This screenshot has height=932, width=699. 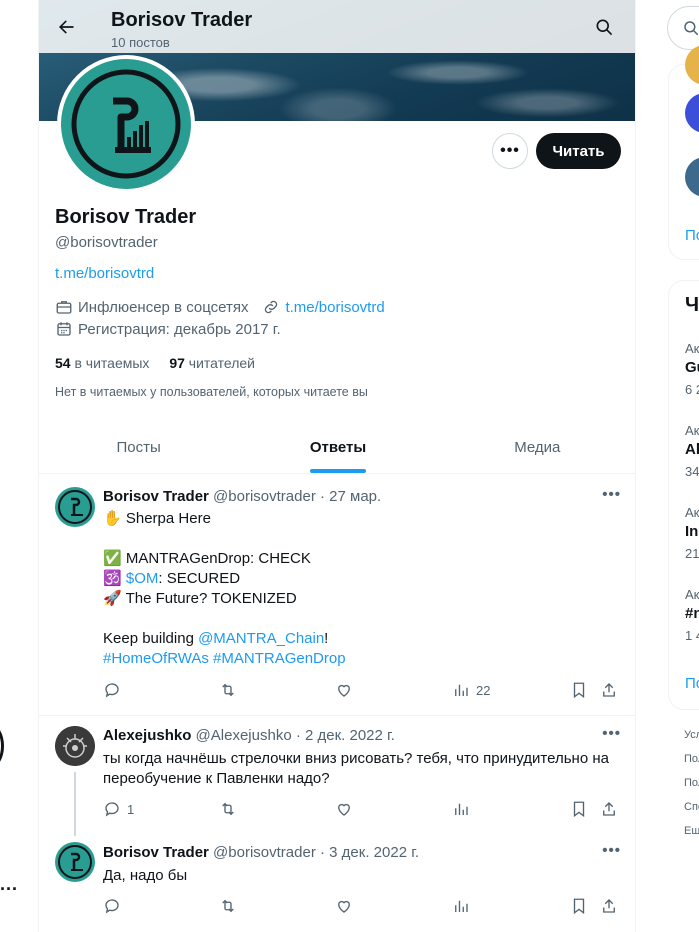 I want to click on hashtag-link: #HomeOfRWAs, so click(x=156, y=658).